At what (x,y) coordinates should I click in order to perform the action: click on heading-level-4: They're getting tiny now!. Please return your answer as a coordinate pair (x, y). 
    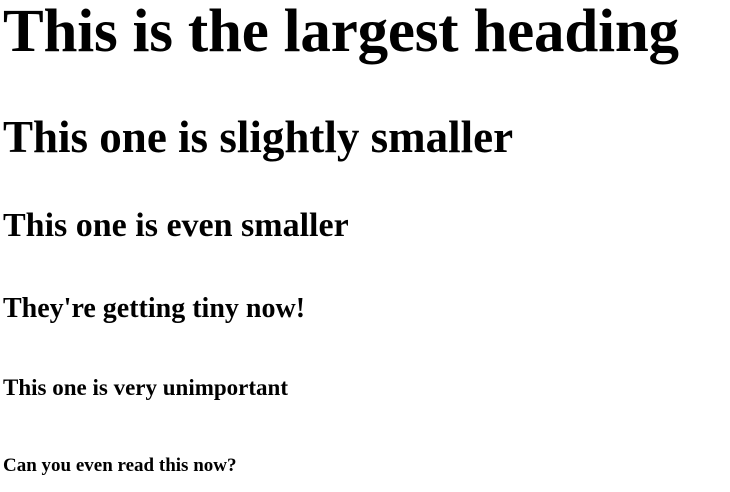
    Looking at the image, I should click on (154, 308).